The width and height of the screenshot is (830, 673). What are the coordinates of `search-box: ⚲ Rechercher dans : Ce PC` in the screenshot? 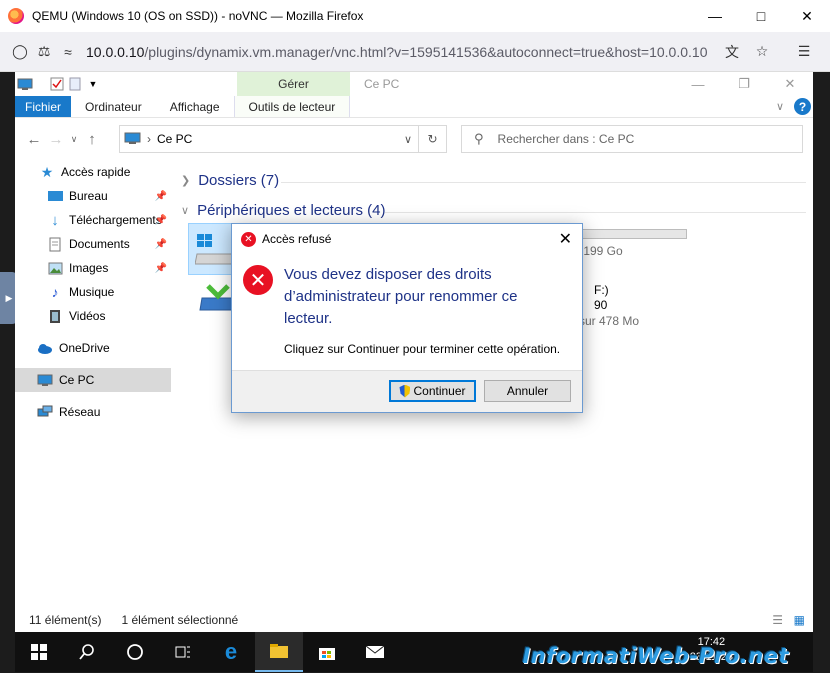 It's located at (632, 139).